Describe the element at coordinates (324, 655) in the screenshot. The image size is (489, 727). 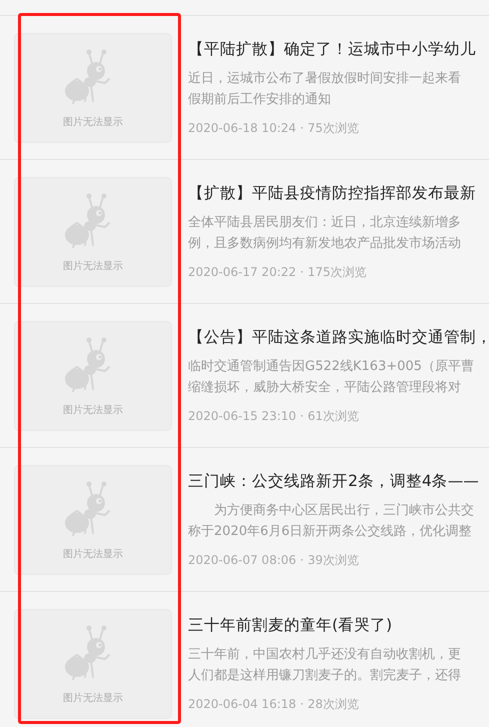
I see `summary-line: 三十年前，中国农村几乎还没有自动收割机，更` at that location.